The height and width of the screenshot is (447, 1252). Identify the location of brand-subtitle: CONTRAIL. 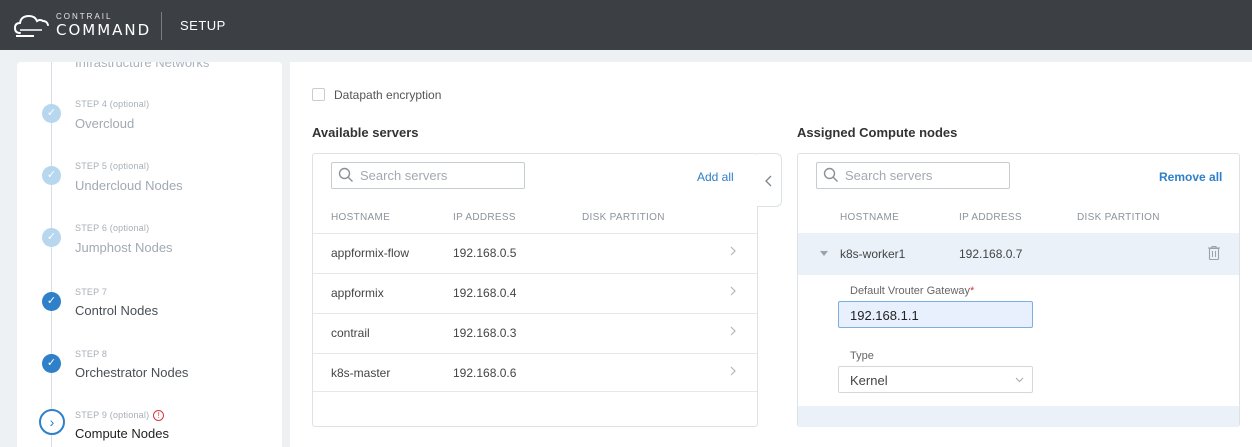
(84, 16).